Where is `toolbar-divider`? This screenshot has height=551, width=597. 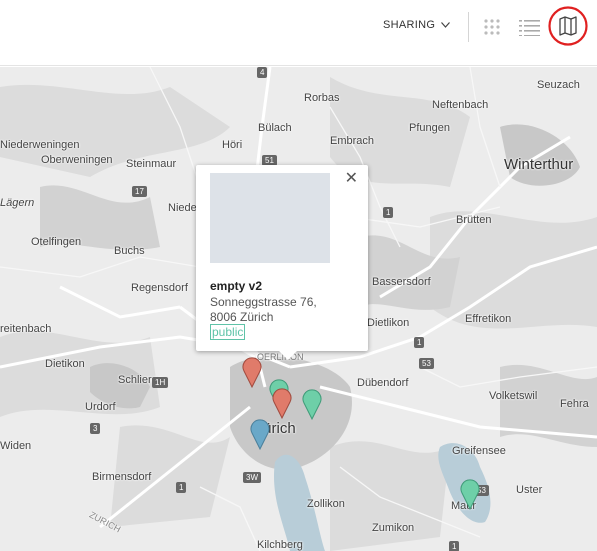
toolbar-divider is located at coordinates (468, 27).